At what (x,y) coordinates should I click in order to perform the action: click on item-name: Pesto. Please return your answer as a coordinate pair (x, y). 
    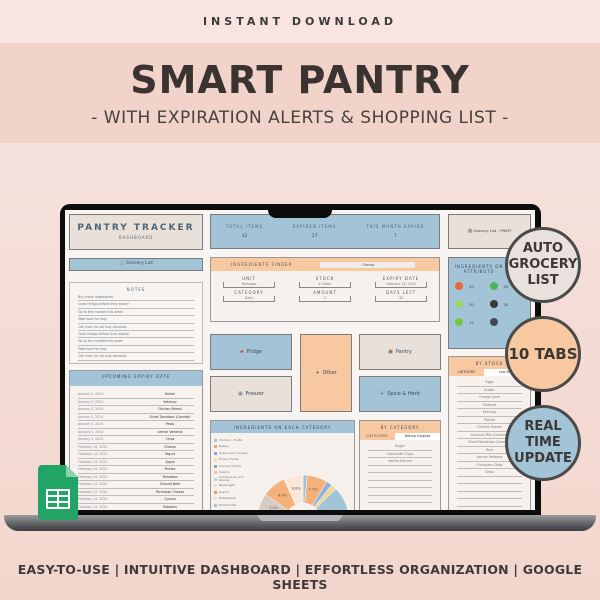
    Looking at the image, I should click on (170, 424).